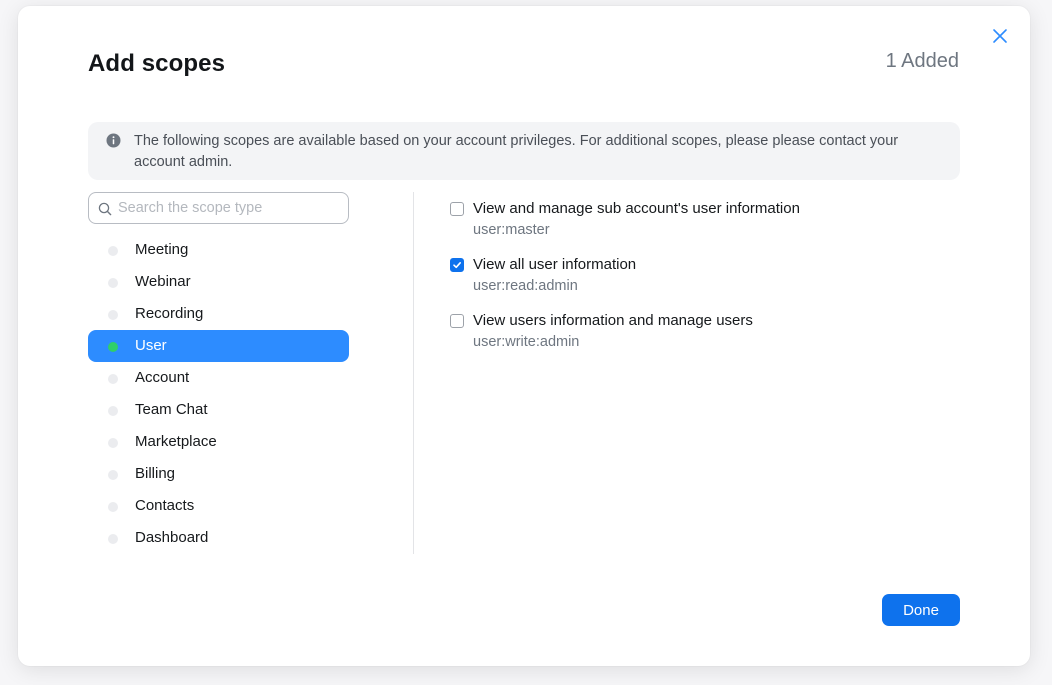 Image resolution: width=1052 pixels, height=685 pixels. What do you see at coordinates (162, 377) in the screenshot?
I see `category-label: Account` at bounding box center [162, 377].